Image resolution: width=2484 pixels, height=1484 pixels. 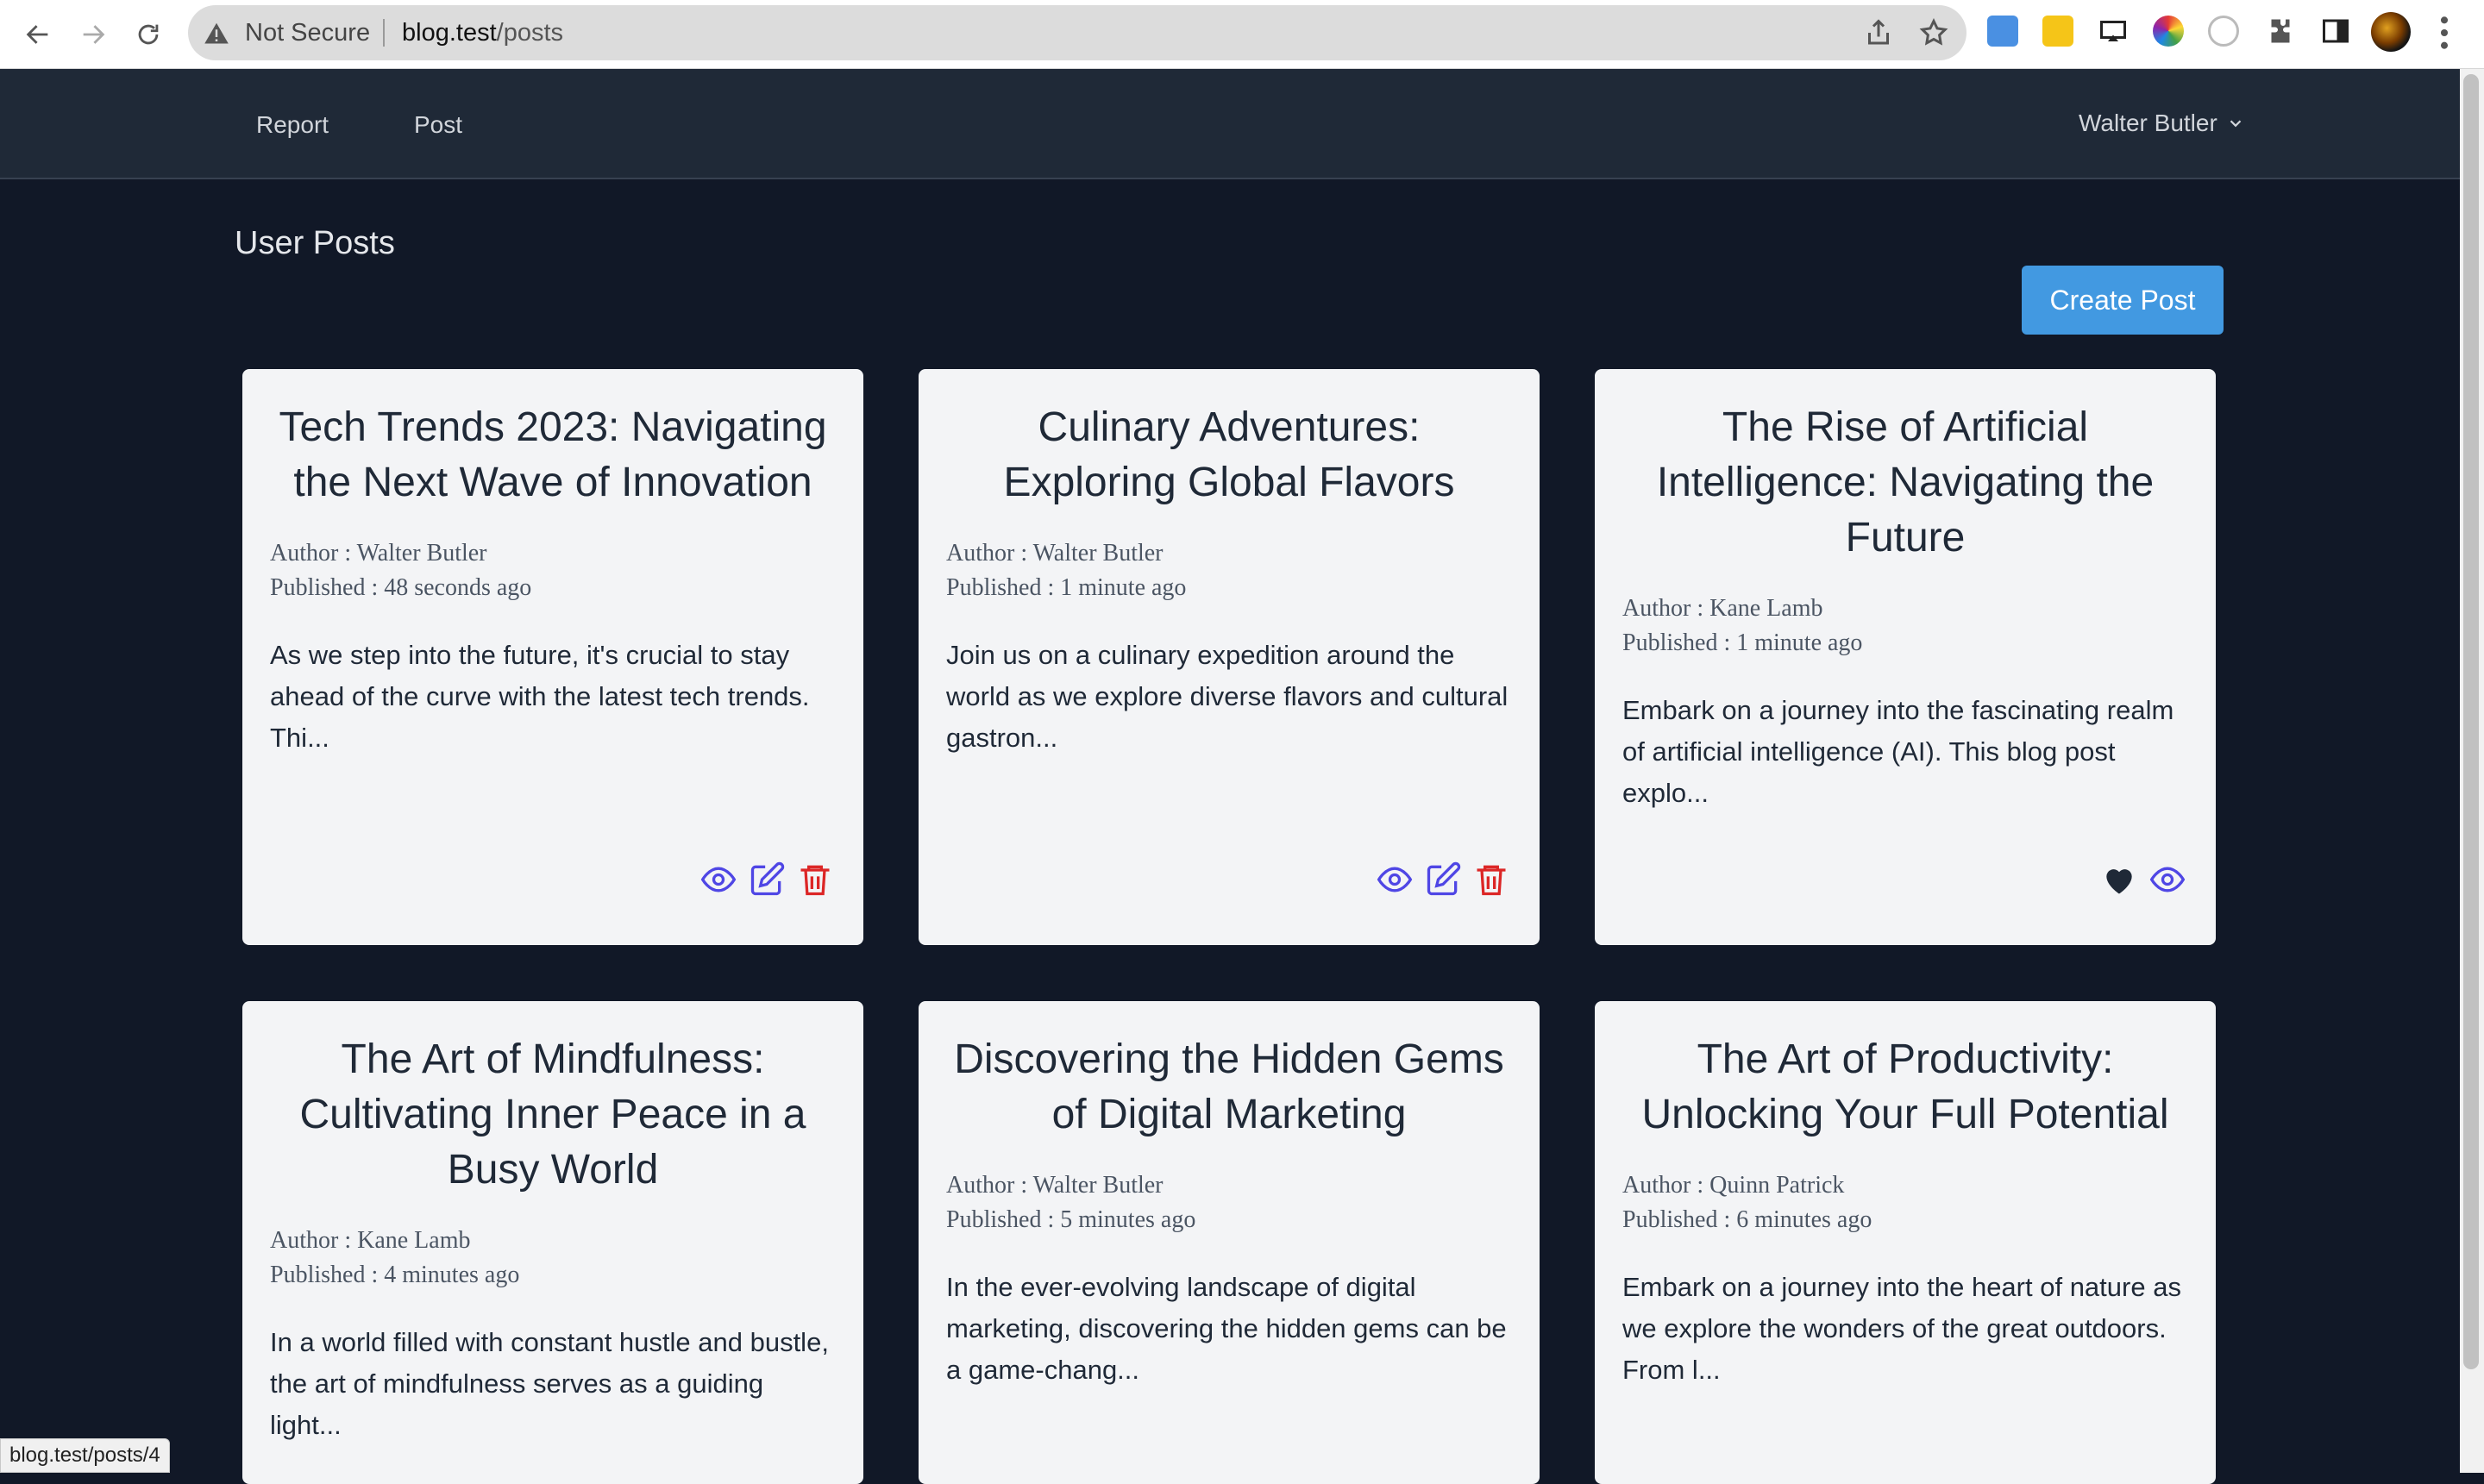 What do you see at coordinates (384, 33) in the screenshot?
I see `divider` at bounding box center [384, 33].